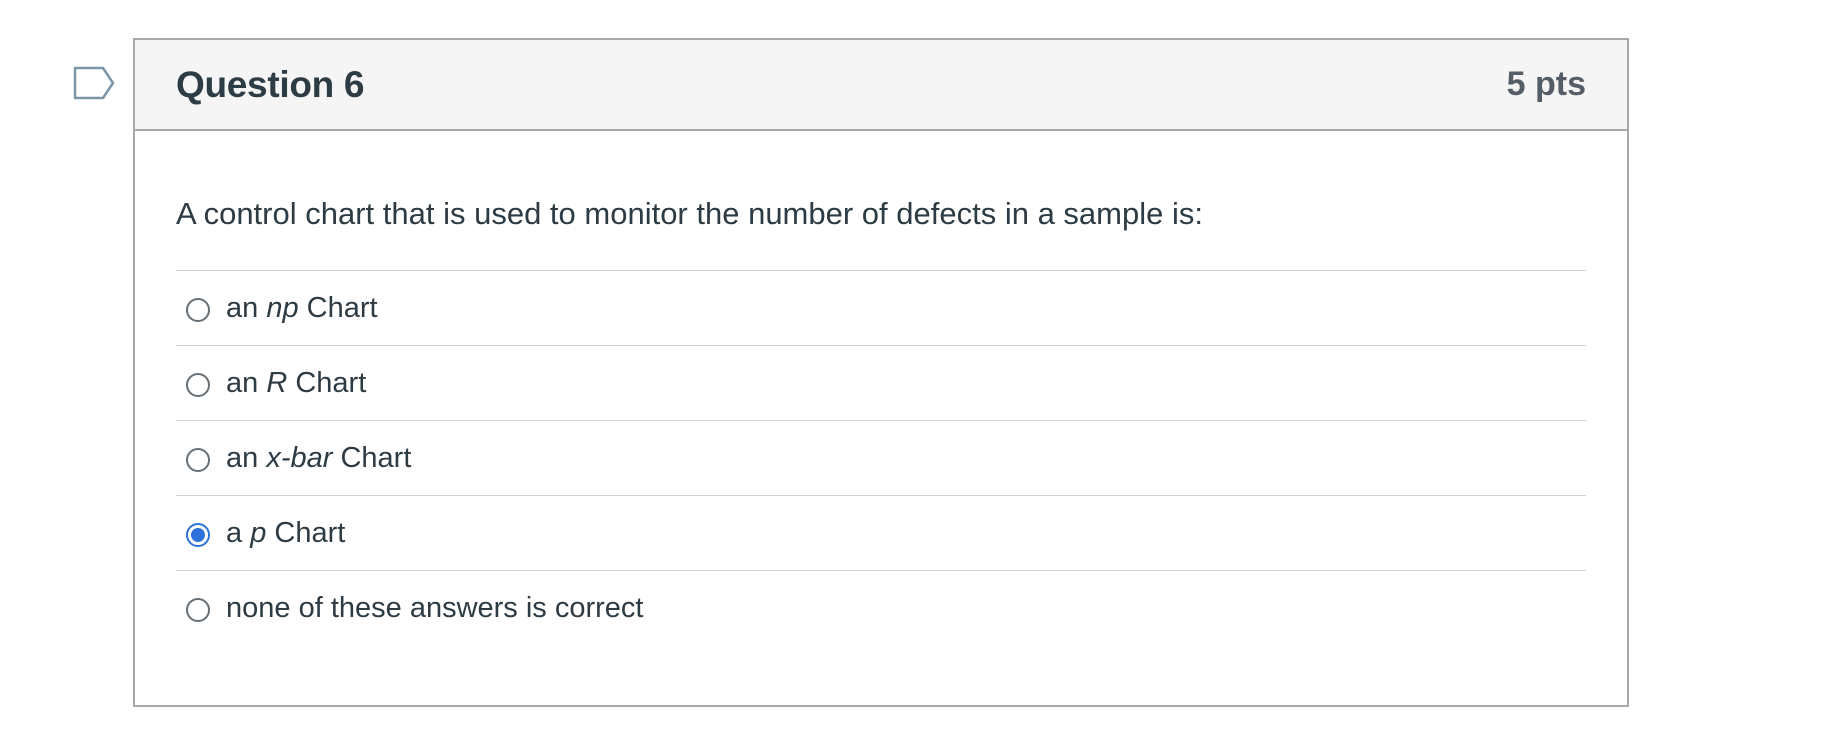  What do you see at coordinates (881, 309) in the screenshot?
I see `answer-option-np: an np Chart` at bounding box center [881, 309].